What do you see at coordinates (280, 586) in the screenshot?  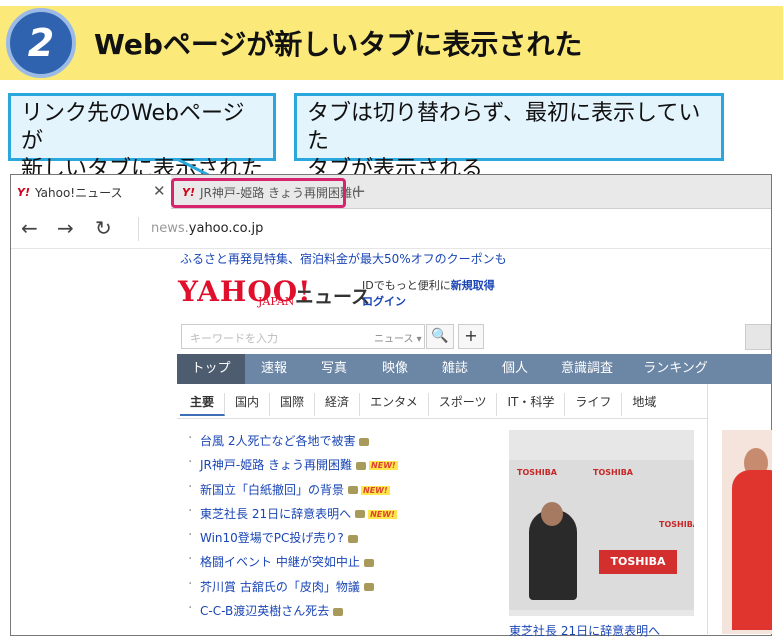 I see `headline-text: 芥川賞 古舘氏の「皮肉」物議` at bounding box center [280, 586].